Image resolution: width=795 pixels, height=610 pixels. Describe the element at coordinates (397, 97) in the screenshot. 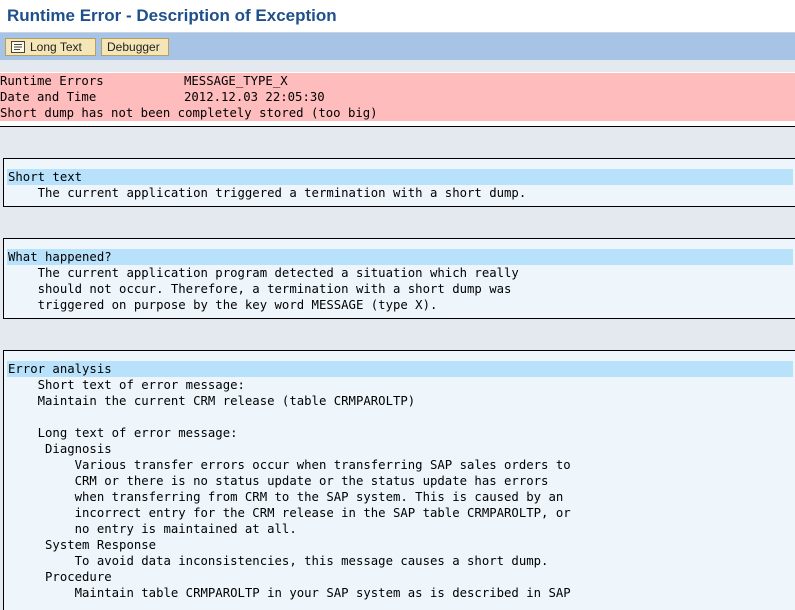

I see `date-time-row: Date and Time 2012.12.03 22:05:30` at that location.